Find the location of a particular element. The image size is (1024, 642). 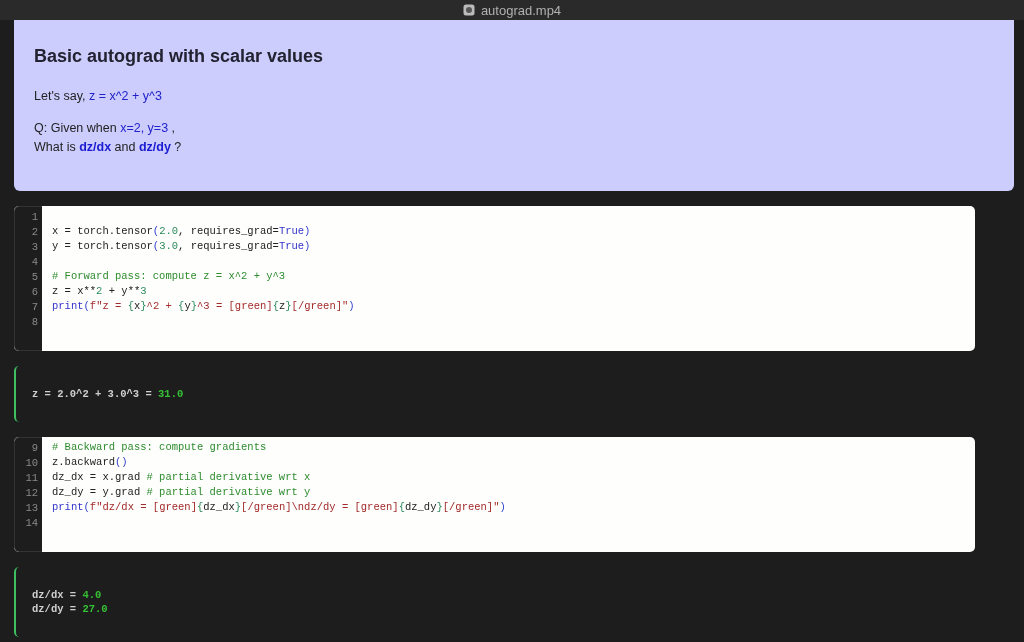

line-number: 13 is located at coordinates (31, 508).